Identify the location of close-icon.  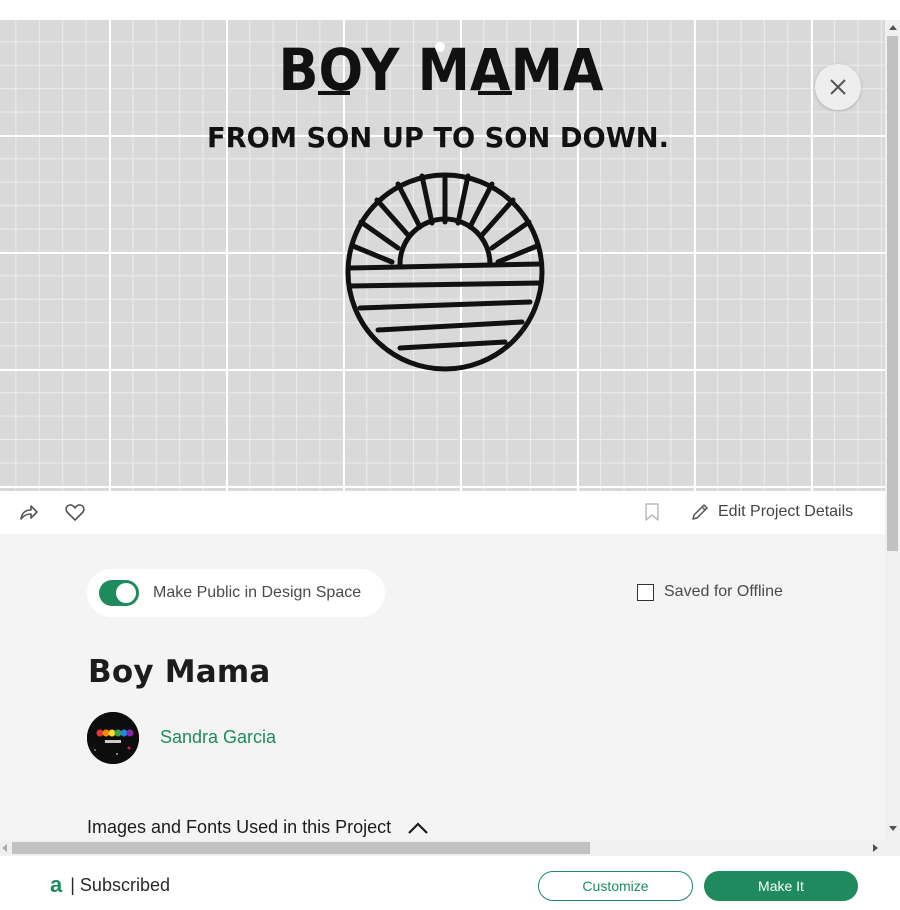
(838, 87).